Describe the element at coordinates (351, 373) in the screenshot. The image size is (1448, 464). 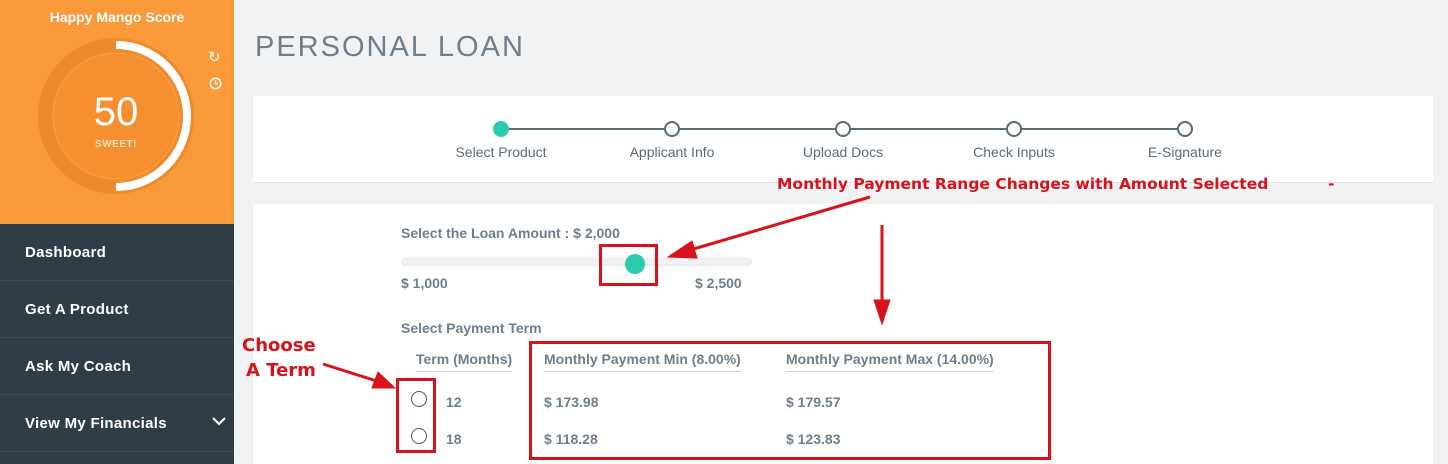
I see `arrow-to-radios` at that location.